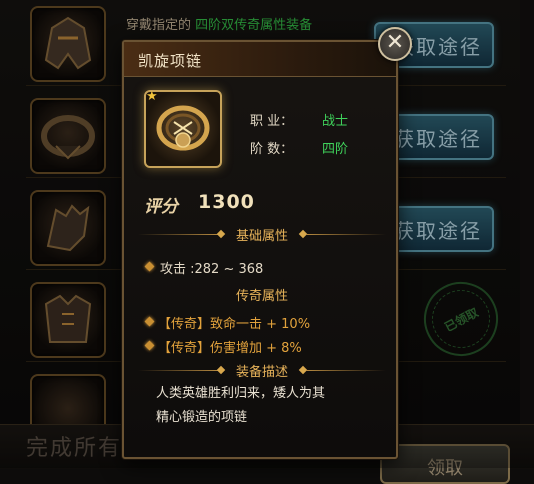 This screenshot has width=534, height=484. What do you see at coordinates (272, 149) in the screenshot?
I see `tier-label: 阶 数：` at bounding box center [272, 149].